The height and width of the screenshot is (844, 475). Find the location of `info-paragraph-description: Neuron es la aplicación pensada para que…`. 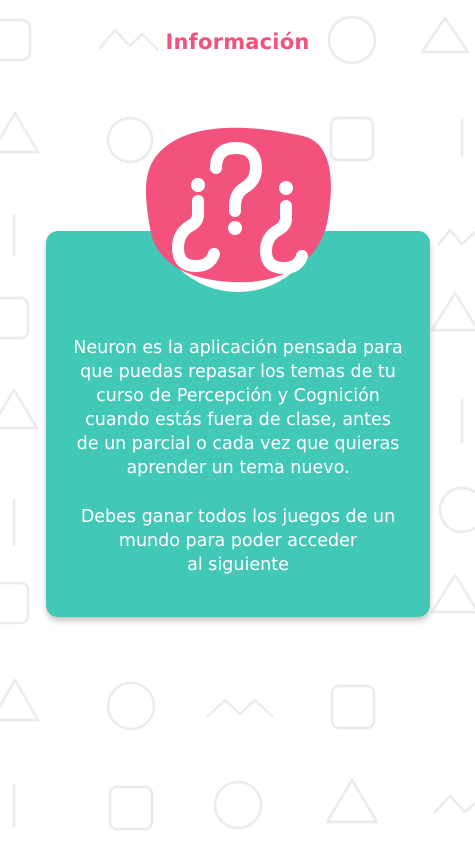

info-paragraph-description: Neuron es la aplicación pensada para que… is located at coordinates (238, 408).